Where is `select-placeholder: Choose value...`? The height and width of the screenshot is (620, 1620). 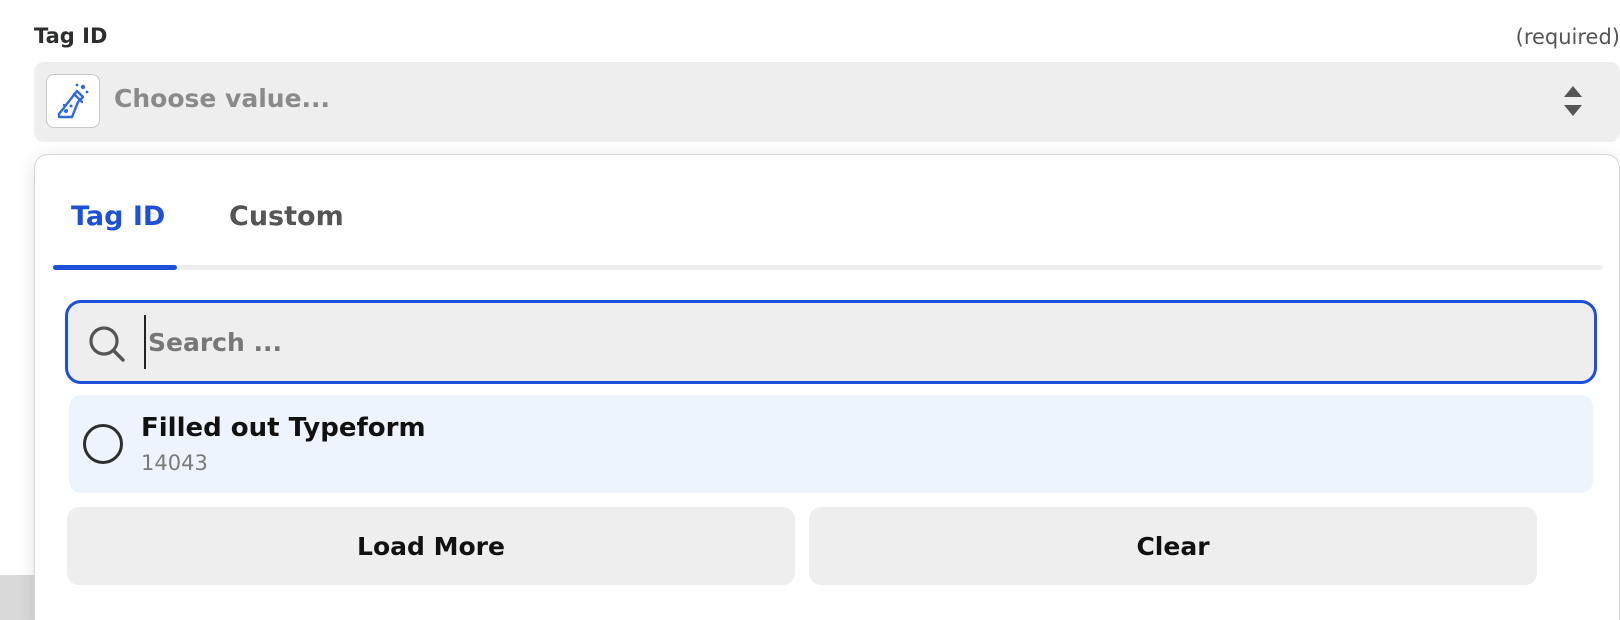 select-placeholder: Choose value... is located at coordinates (222, 98).